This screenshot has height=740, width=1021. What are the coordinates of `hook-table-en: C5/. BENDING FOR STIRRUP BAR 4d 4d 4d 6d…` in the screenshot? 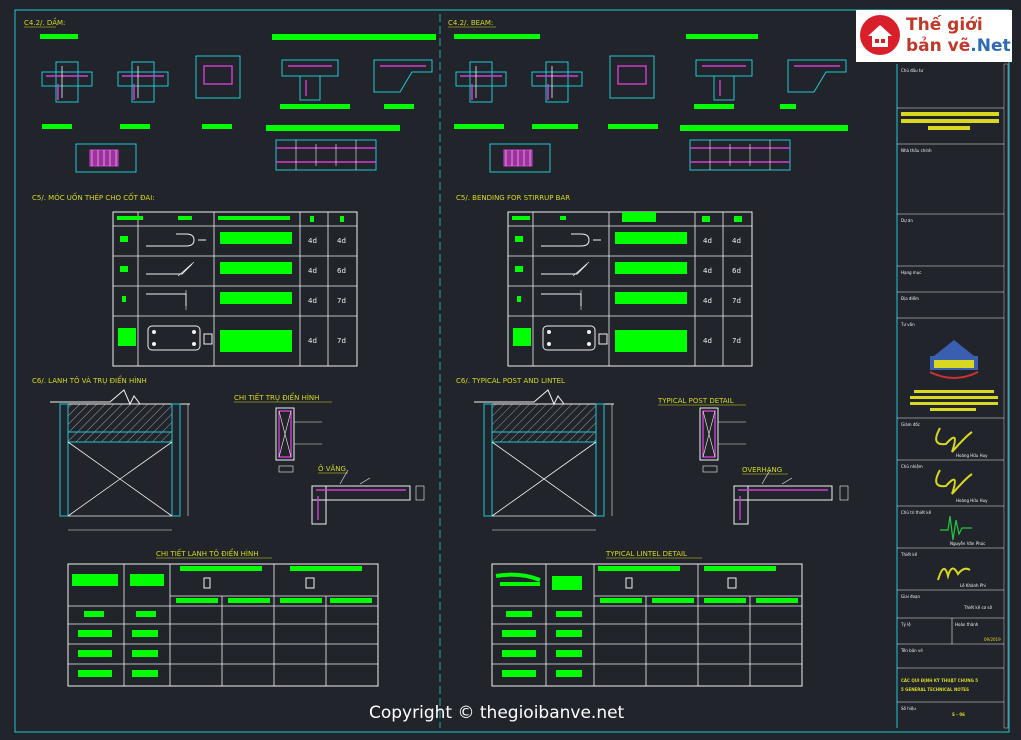 It's located at (604, 280).